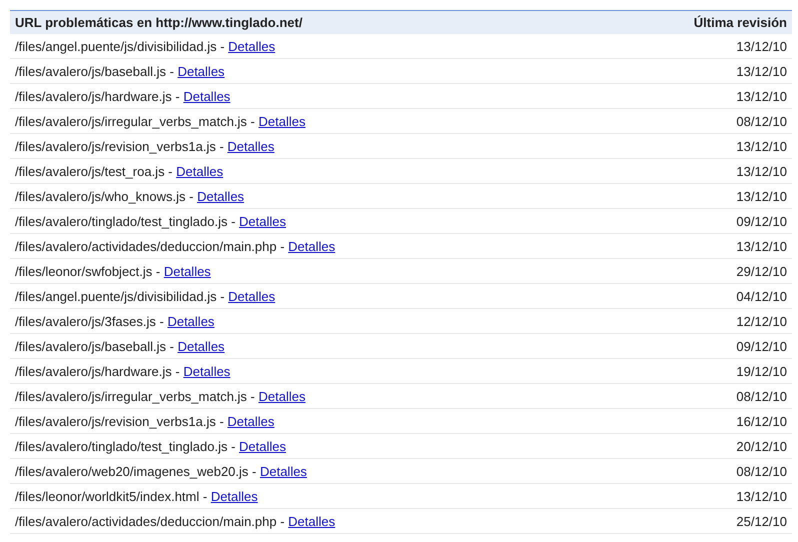 This screenshot has height=542, width=798. What do you see at coordinates (119, 171) in the screenshot?
I see `url-path: /files/avalero/js/test_roa.js - Detalles` at bounding box center [119, 171].